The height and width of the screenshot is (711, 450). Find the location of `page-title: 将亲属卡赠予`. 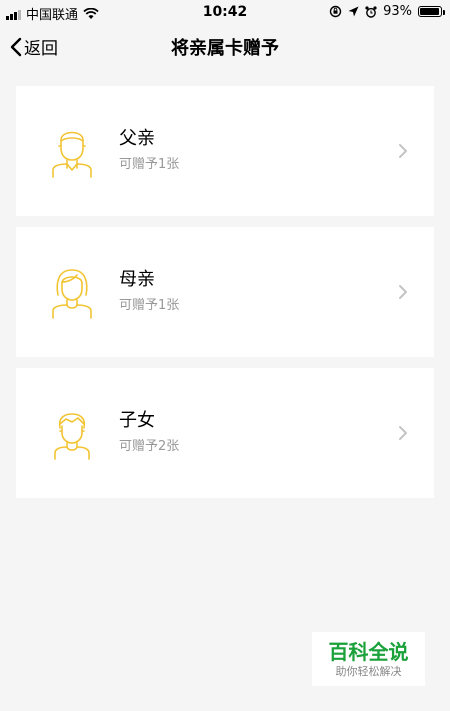

page-title: 将亲属卡赠予 is located at coordinates (225, 48).